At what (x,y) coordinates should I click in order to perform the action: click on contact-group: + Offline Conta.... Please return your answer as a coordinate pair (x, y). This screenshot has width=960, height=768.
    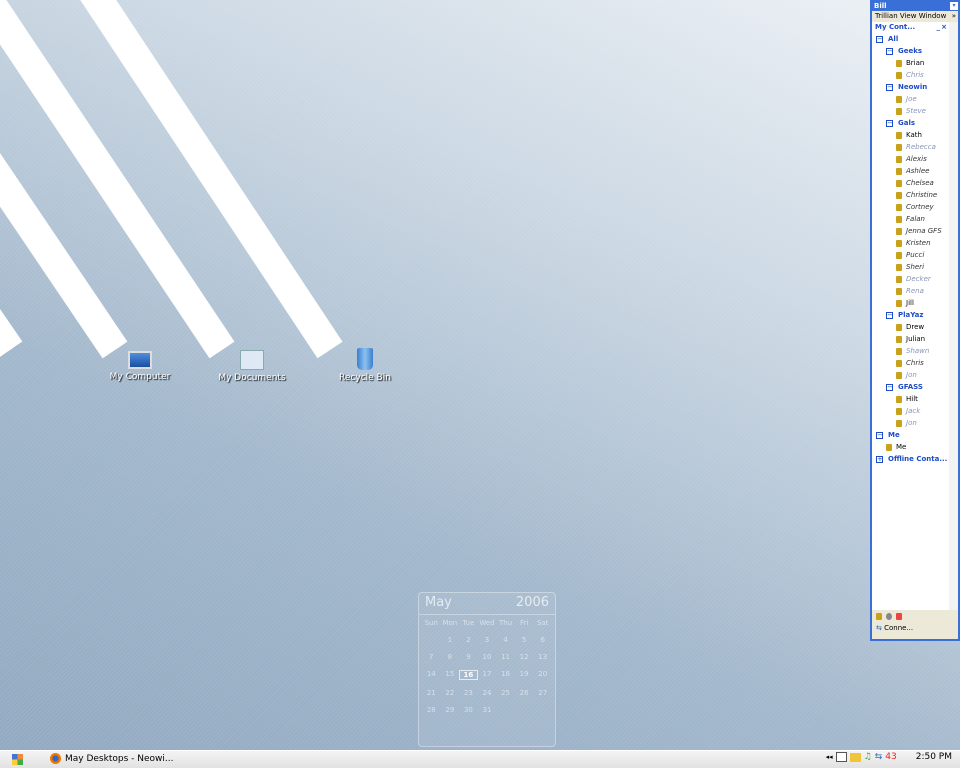
    Looking at the image, I should click on (915, 459).